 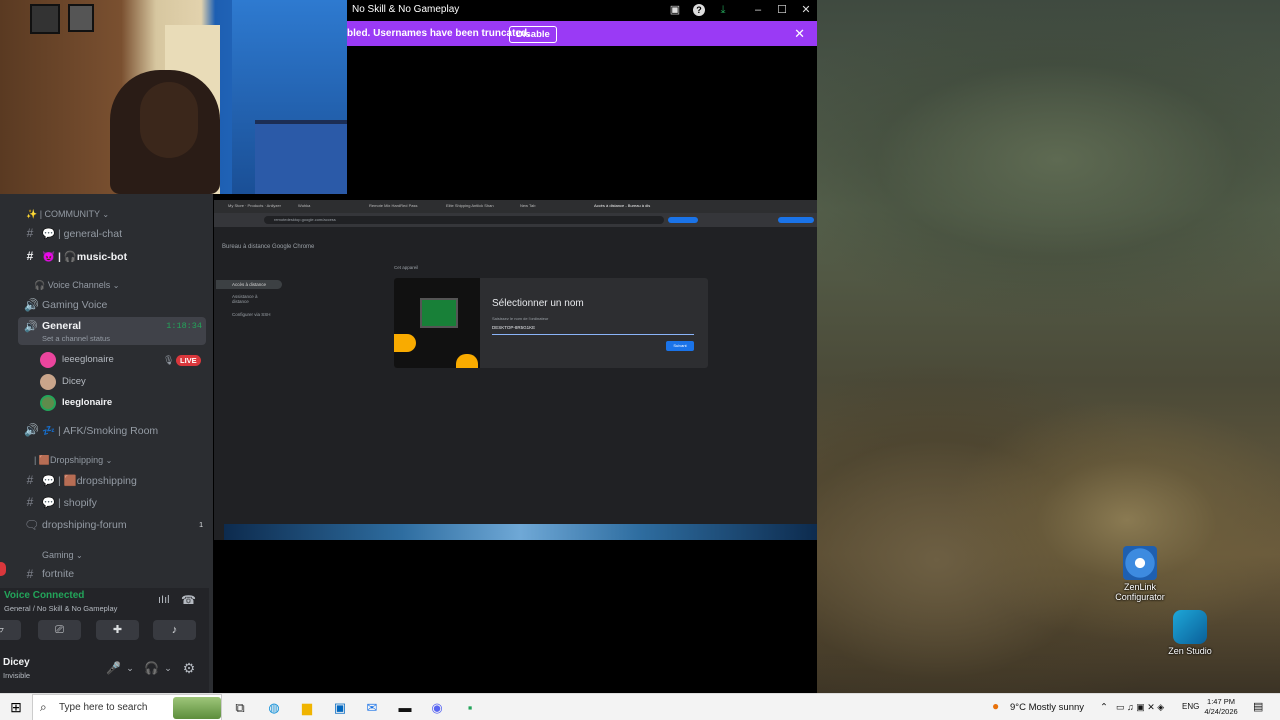 I want to click on channel-name: | 🎧music-bot, so click(x=93, y=257).